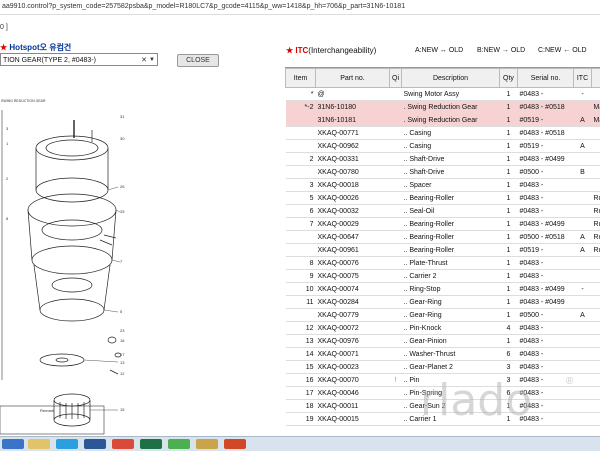 The image size is (600, 451). What do you see at coordinates (144, 60) in the screenshot?
I see `clear-icon: ✕` at bounding box center [144, 60].